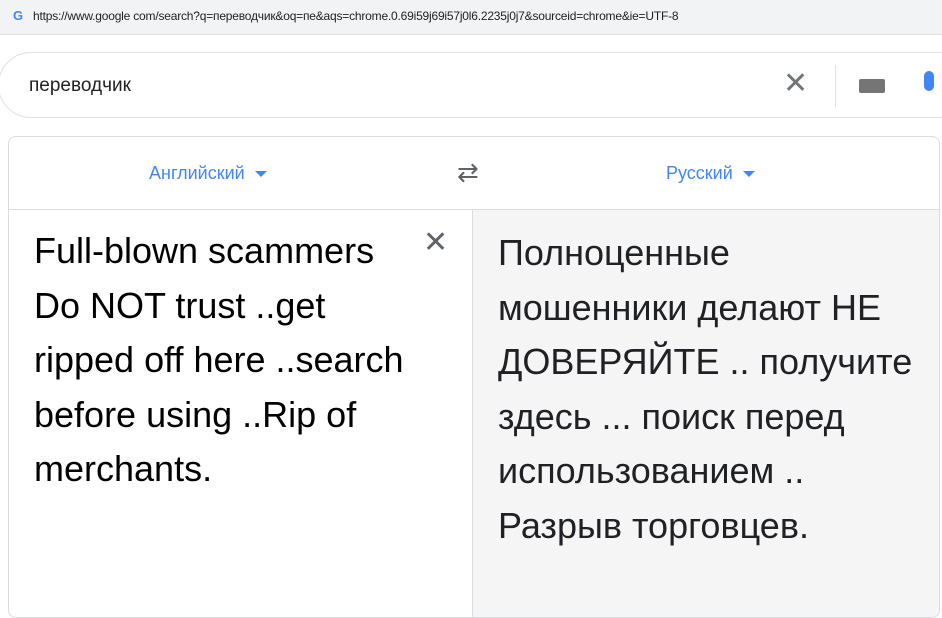 This screenshot has width=942, height=618. I want to click on language-bar: Английский ⇄ Русский, so click(474, 173).